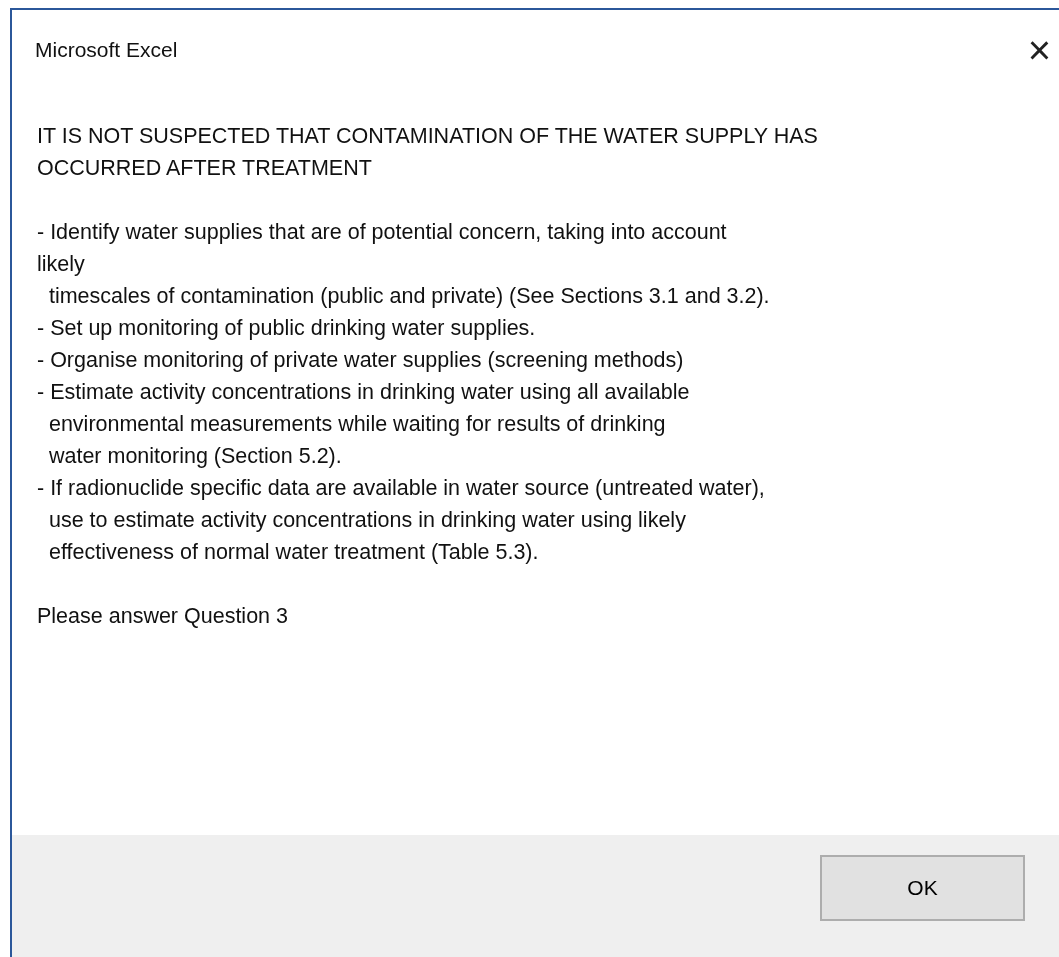 The height and width of the screenshot is (957, 1059). I want to click on message-line: environmental measurements while waiting for results of drinking, so click(356, 424).